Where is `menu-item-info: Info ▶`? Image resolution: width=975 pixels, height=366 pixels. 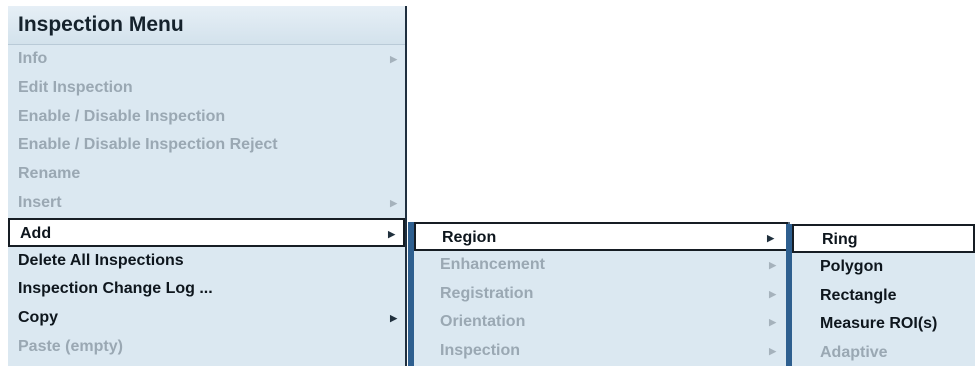 menu-item-info: Info ▶ is located at coordinates (206, 59).